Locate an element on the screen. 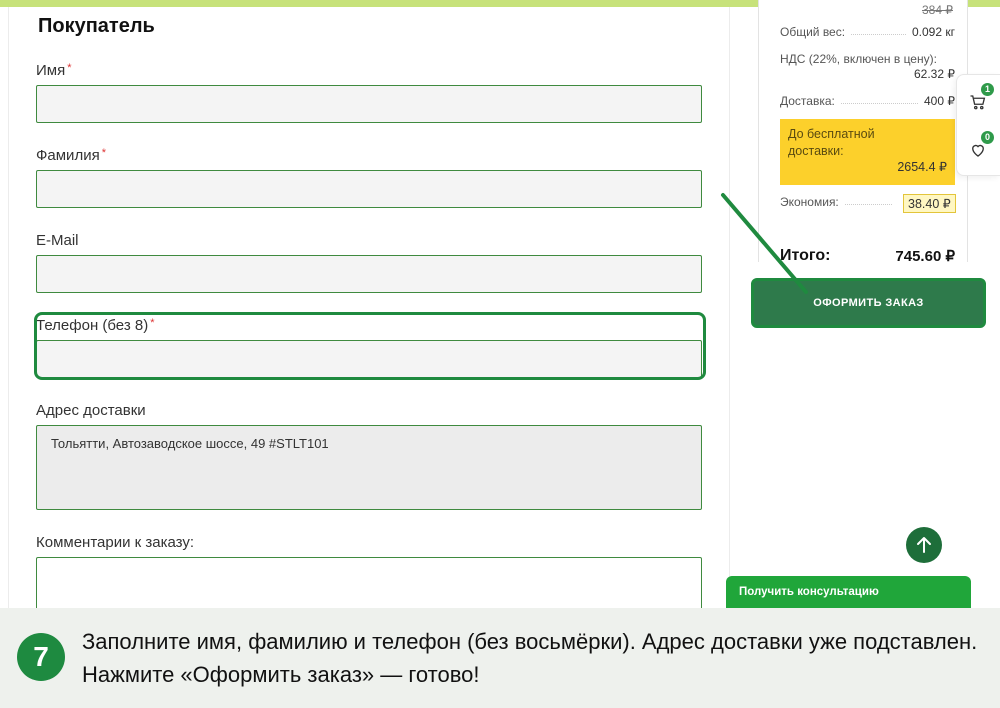  phone-label: Телефон (без 8) * is located at coordinates (95, 325).